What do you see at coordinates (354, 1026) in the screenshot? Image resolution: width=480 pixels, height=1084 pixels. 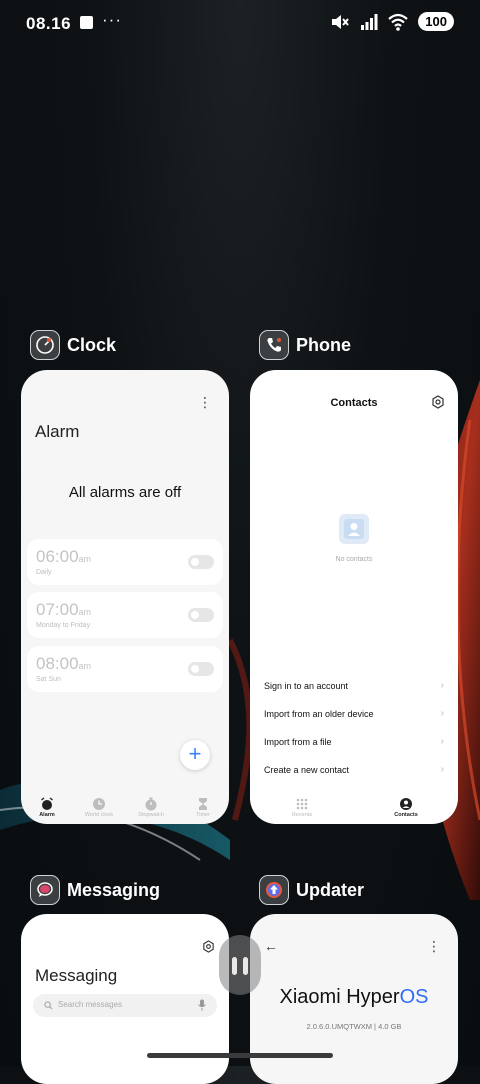 I see `version-info: 2.0.6.0.UMQTWXM | 4.0 GB` at bounding box center [354, 1026].